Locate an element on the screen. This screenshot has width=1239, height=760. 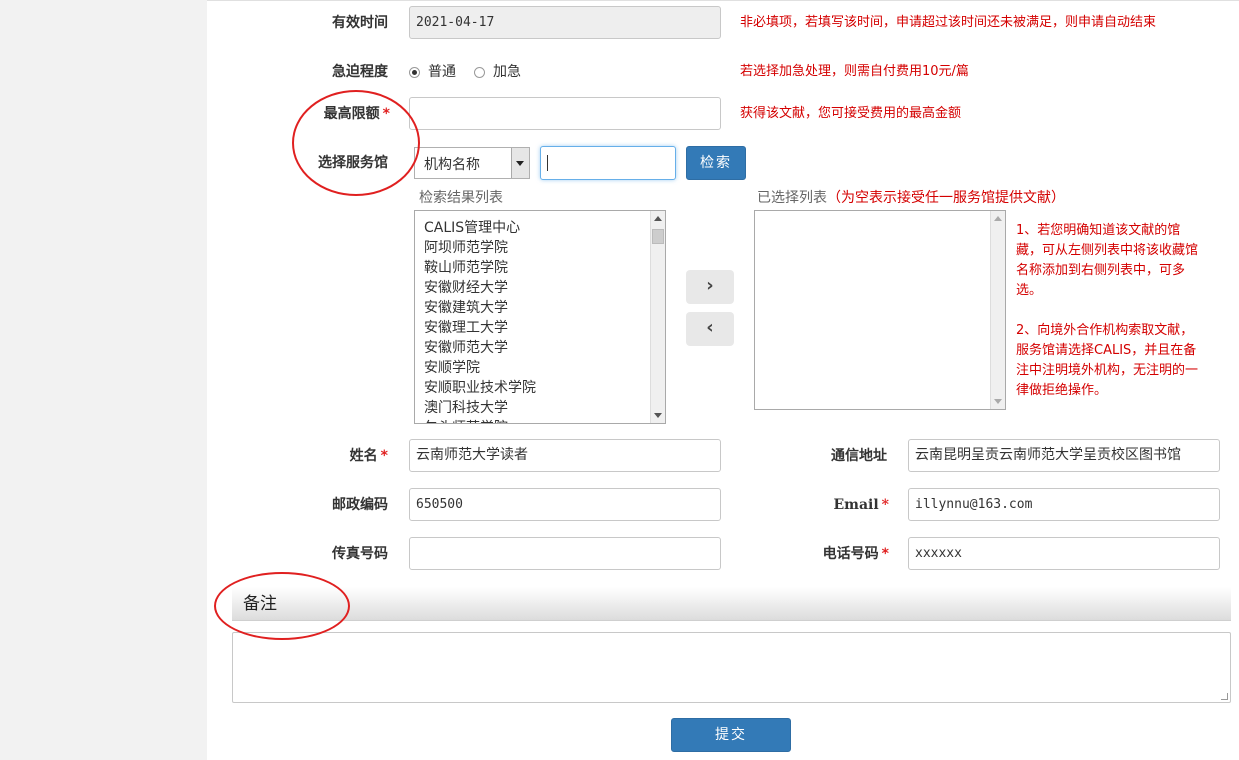
list-item: 阿坝师范学院 is located at coordinates (540, 248).